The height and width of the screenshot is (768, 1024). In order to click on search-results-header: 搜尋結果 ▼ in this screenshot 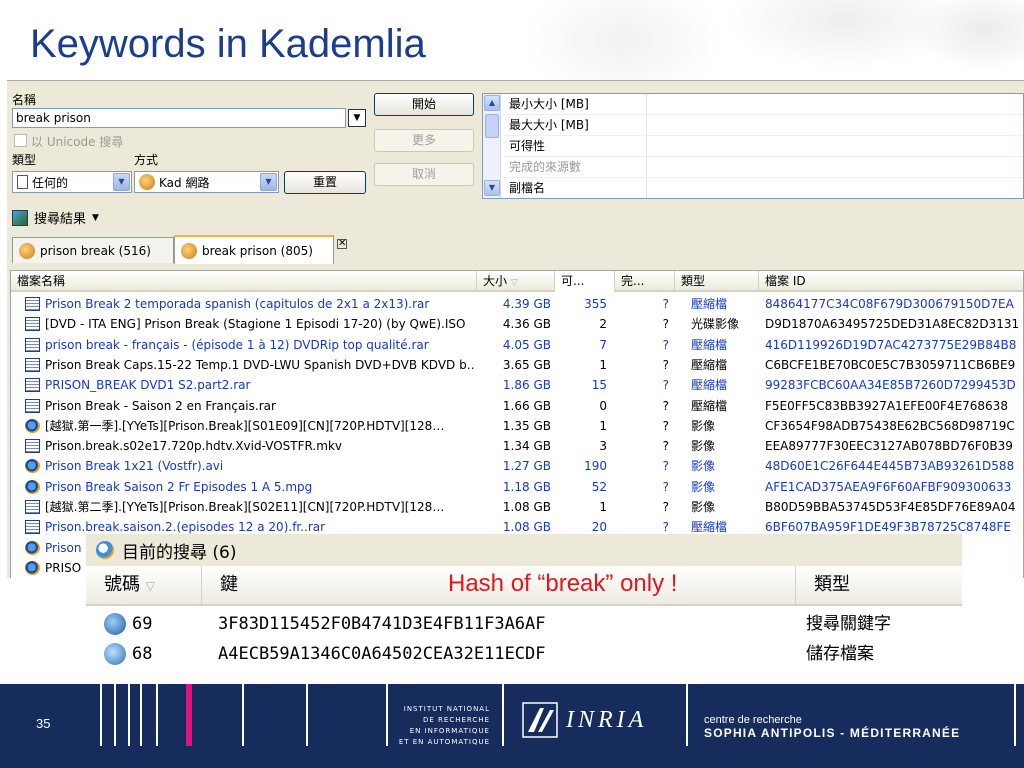, I will do `click(55, 217)`.